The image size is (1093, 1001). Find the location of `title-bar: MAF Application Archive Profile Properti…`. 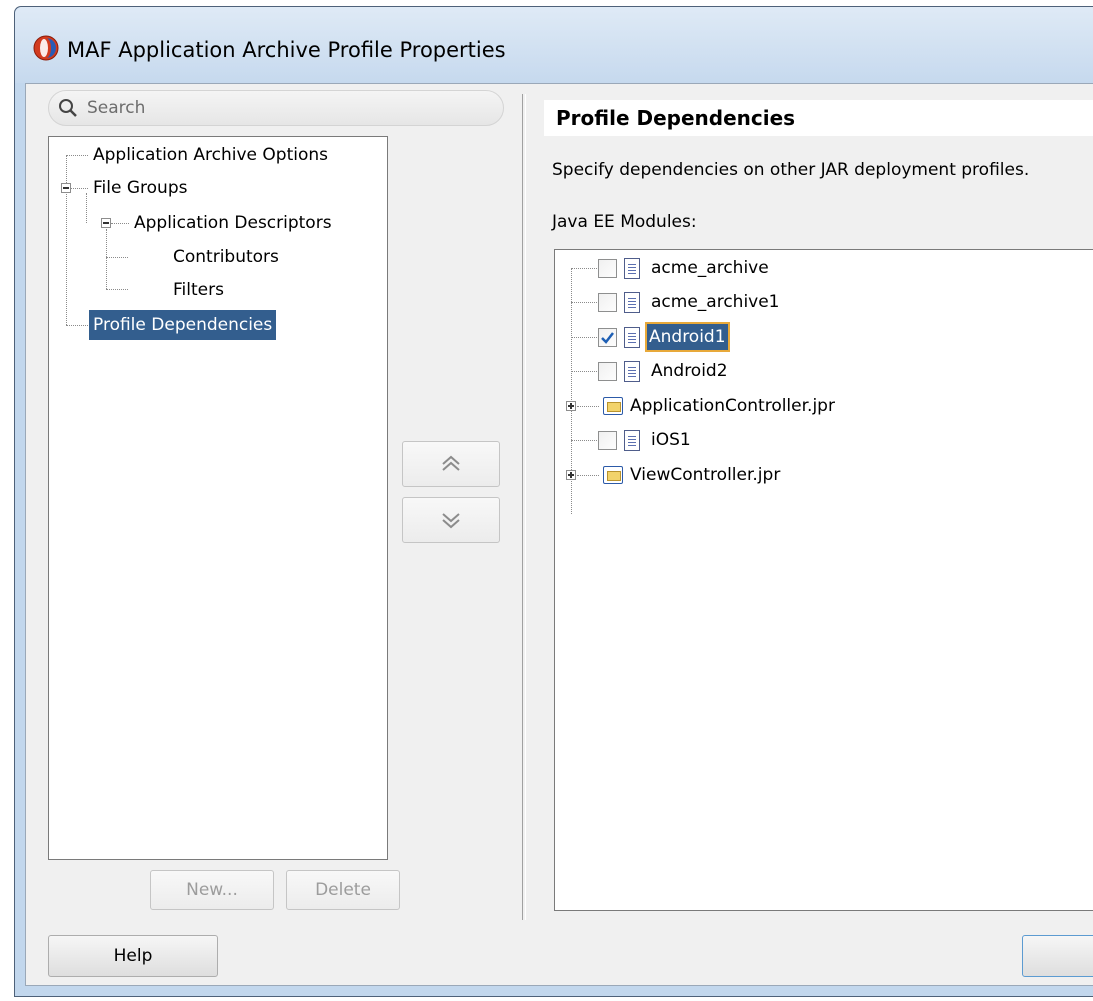

title-bar: MAF Application Archive Profile Properti… is located at coordinates (554, 45).